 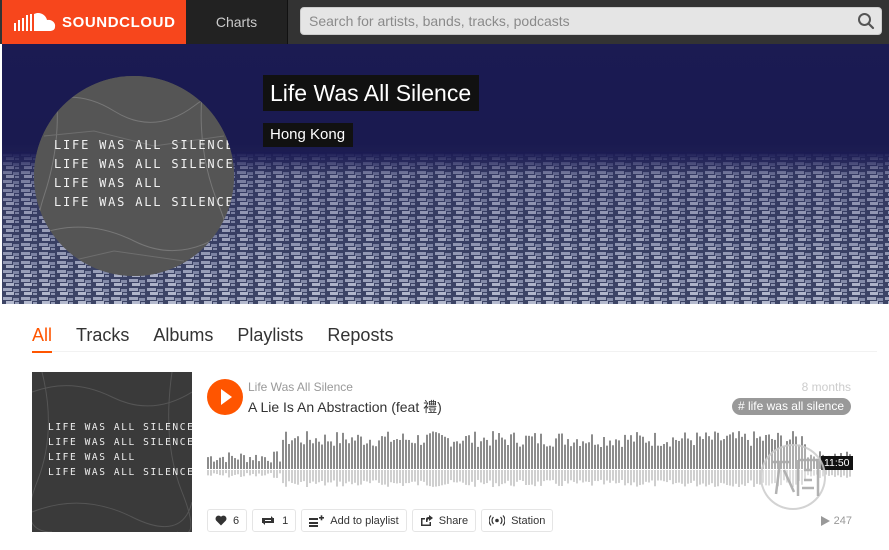 I want to click on soundcloud-logo: SOUNDCLOUD, so click(x=94, y=22).